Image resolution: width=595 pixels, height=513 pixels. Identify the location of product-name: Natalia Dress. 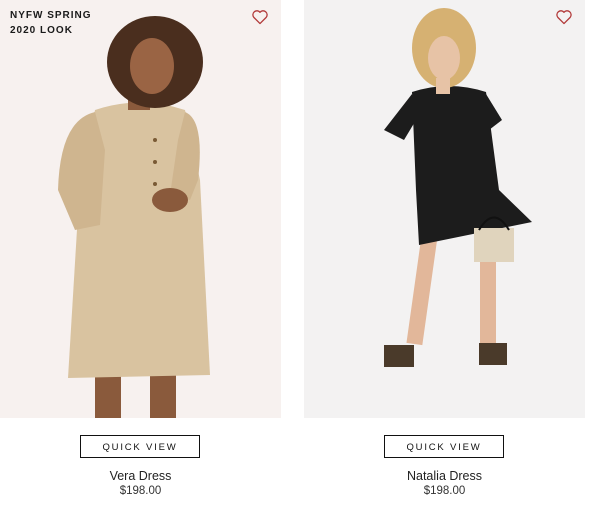
(444, 476).